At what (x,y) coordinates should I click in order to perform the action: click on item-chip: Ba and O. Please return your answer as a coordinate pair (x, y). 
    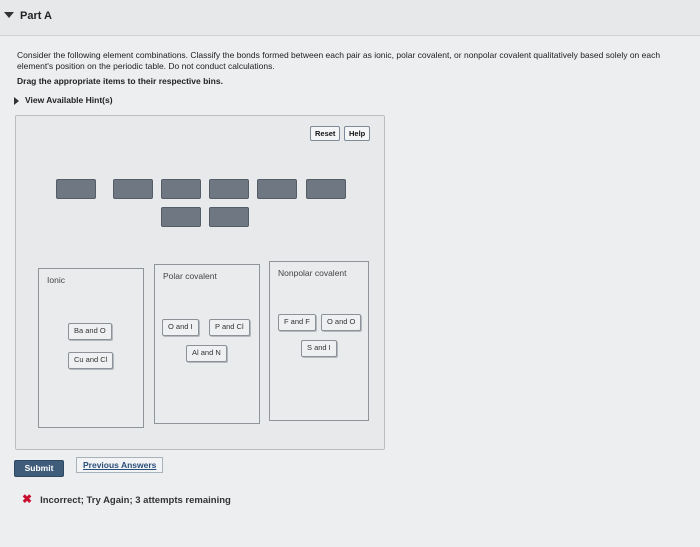
    Looking at the image, I should click on (90, 331).